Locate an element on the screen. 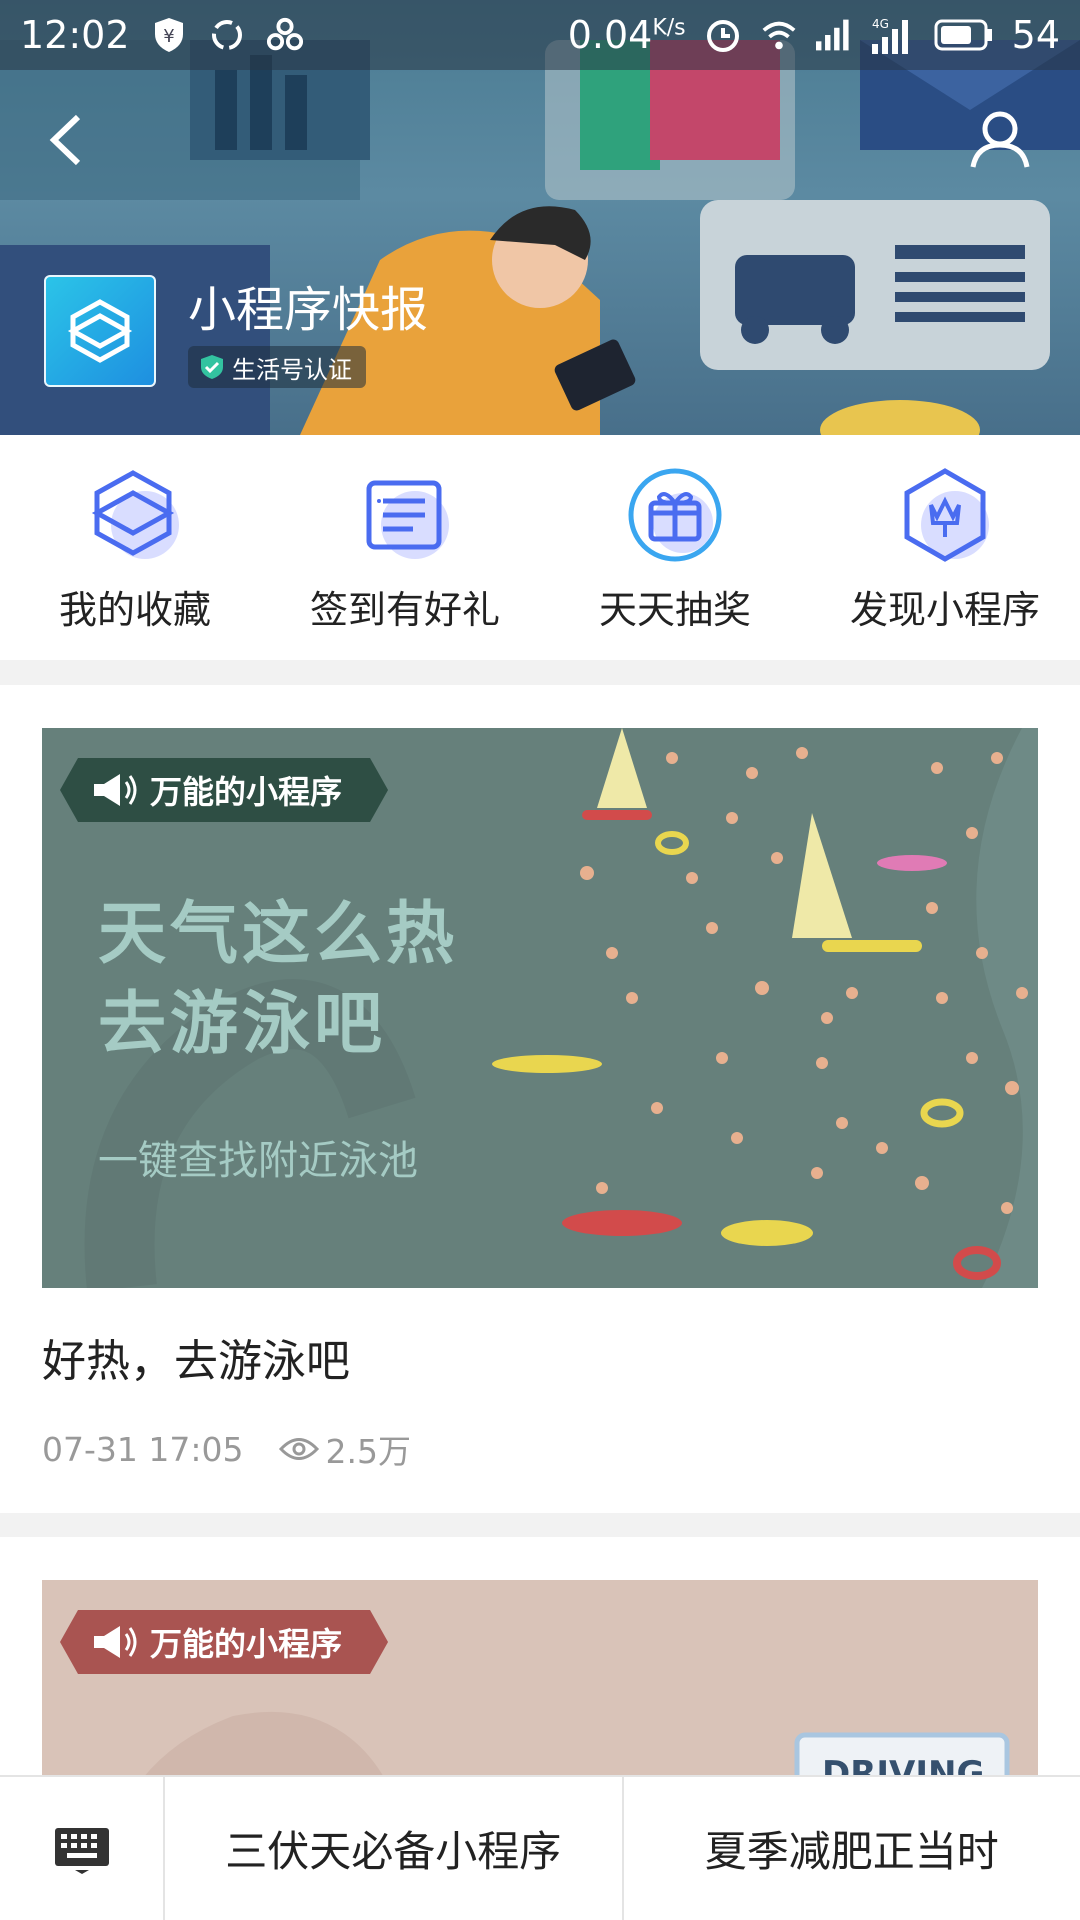 The width and height of the screenshot is (1080, 1920). user-icon is located at coordinates (1000, 139).